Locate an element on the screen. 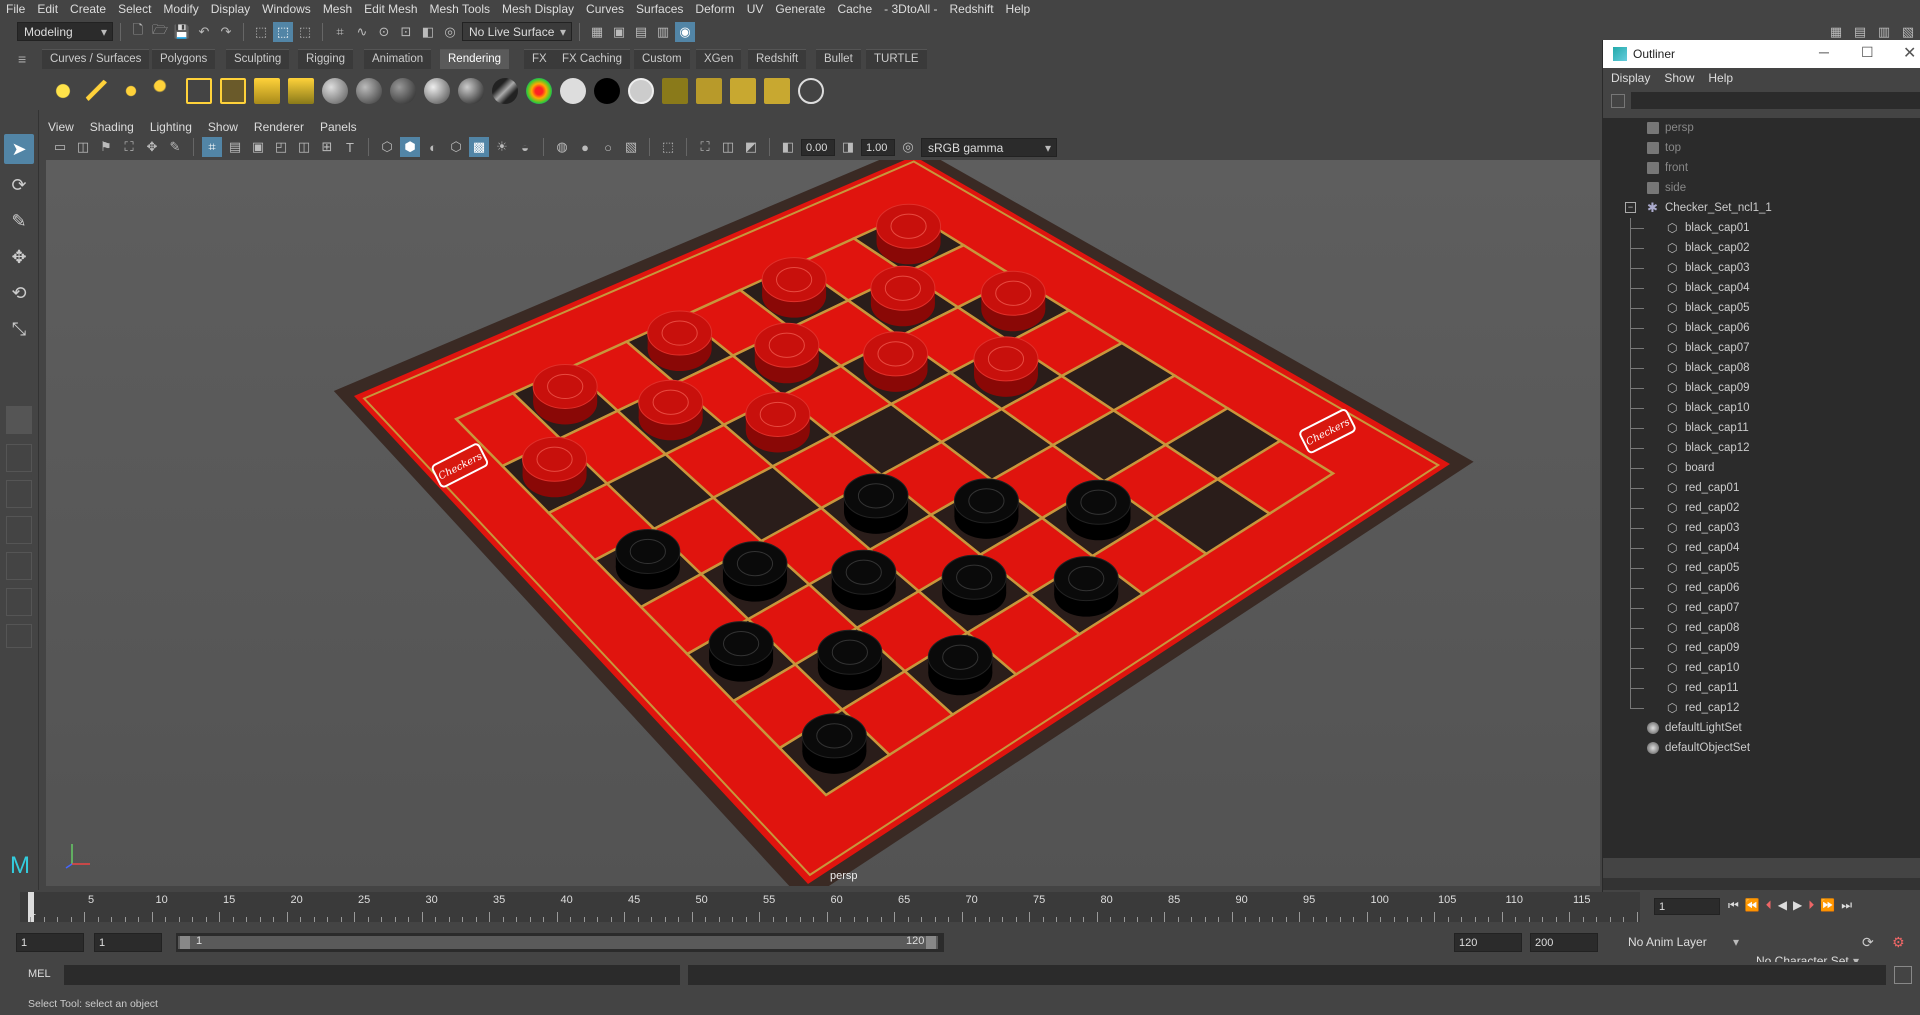 This screenshot has height=1015, width=1920. menu-item: Help is located at coordinates (1018, 9).